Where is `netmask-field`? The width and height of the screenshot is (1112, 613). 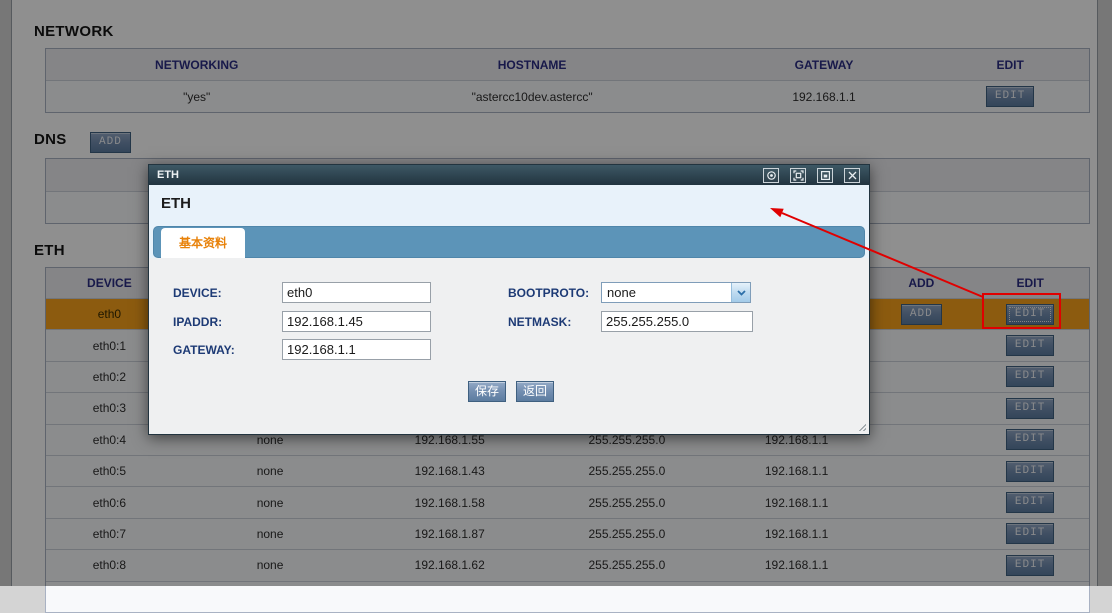
netmask-field is located at coordinates (677, 321).